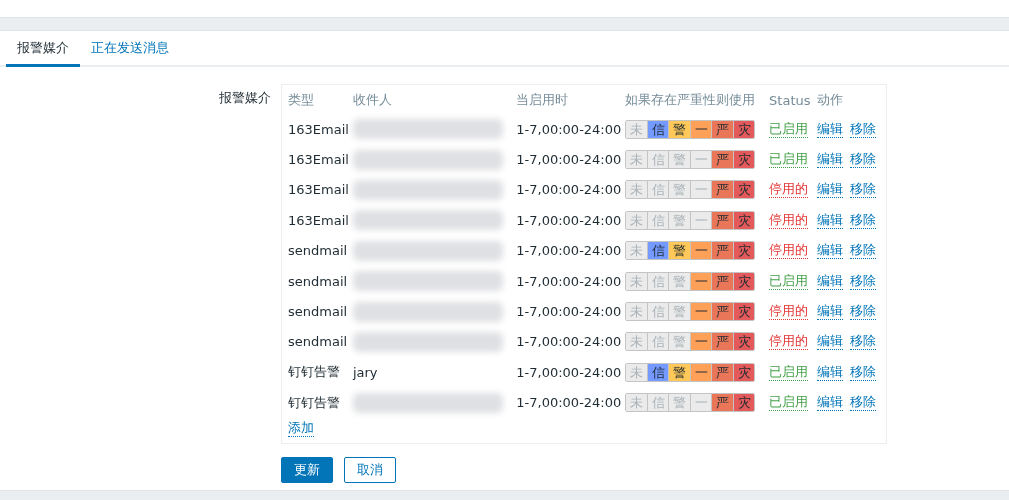 The width and height of the screenshot is (1009, 500). What do you see at coordinates (365, 372) in the screenshot?
I see `table-cell: jary` at bounding box center [365, 372].